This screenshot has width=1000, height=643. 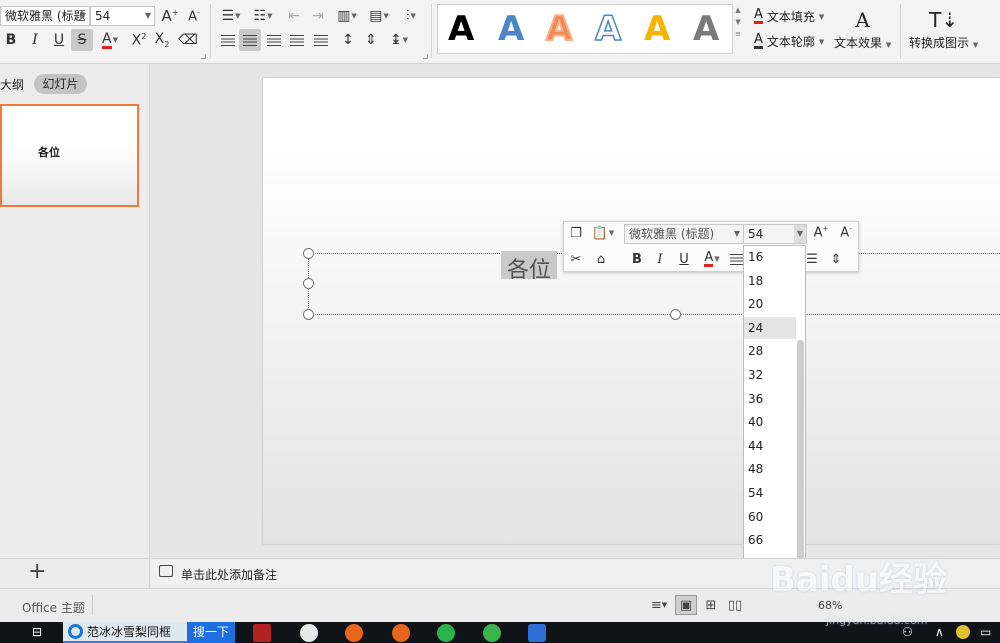 I want to click on bullets-button: ☰ ▼, so click(x=231, y=16).